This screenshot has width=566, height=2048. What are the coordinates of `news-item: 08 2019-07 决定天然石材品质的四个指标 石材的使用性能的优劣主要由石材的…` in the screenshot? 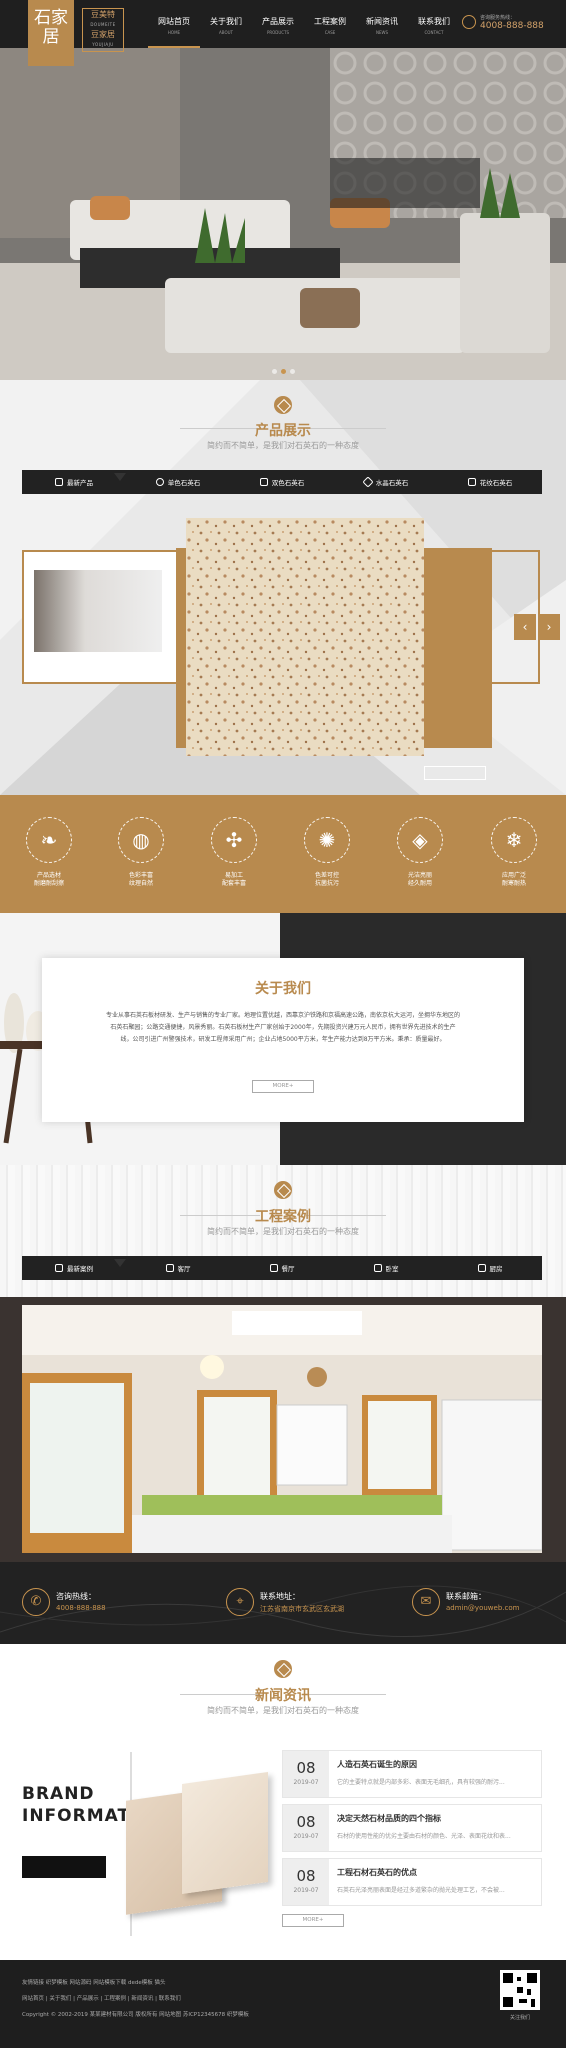 It's located at (412, 1828).